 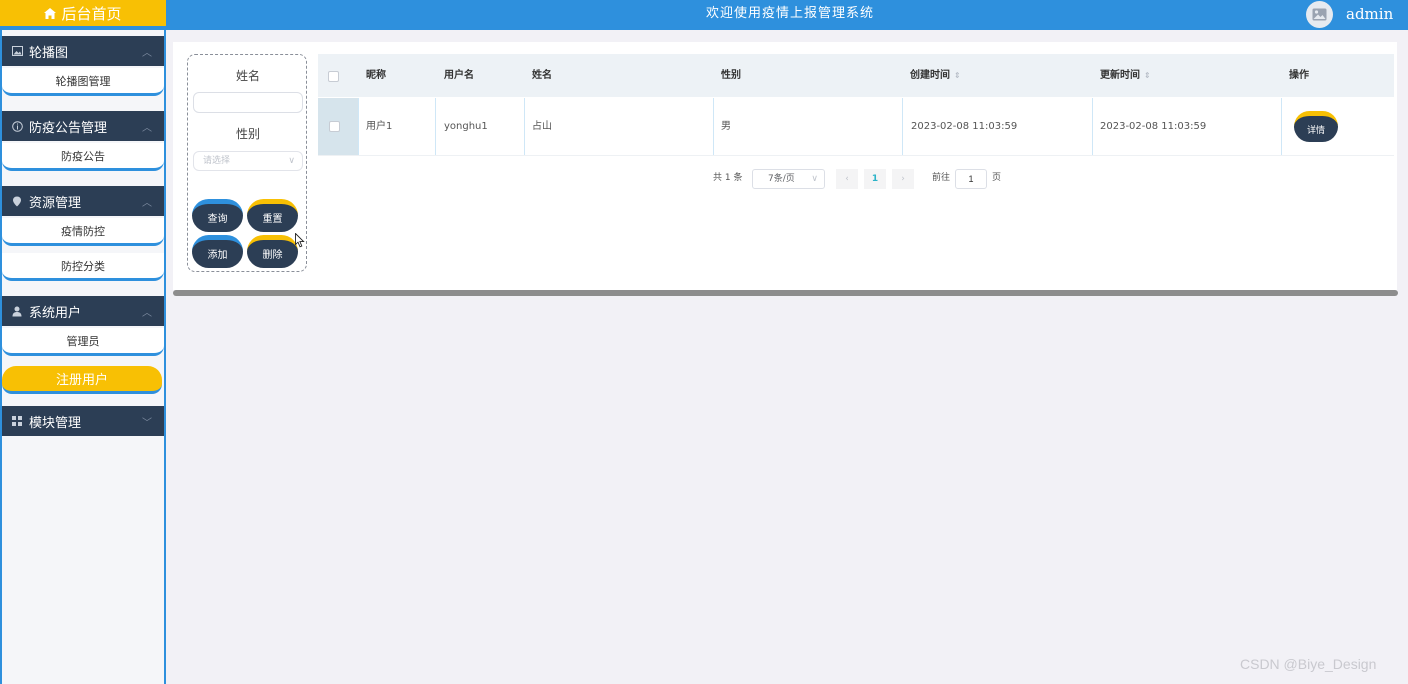 What do you see at coordinates (542, 75) in the screenshot?
I see `column-header-name: 姓名` at bounding box center [542, 75].